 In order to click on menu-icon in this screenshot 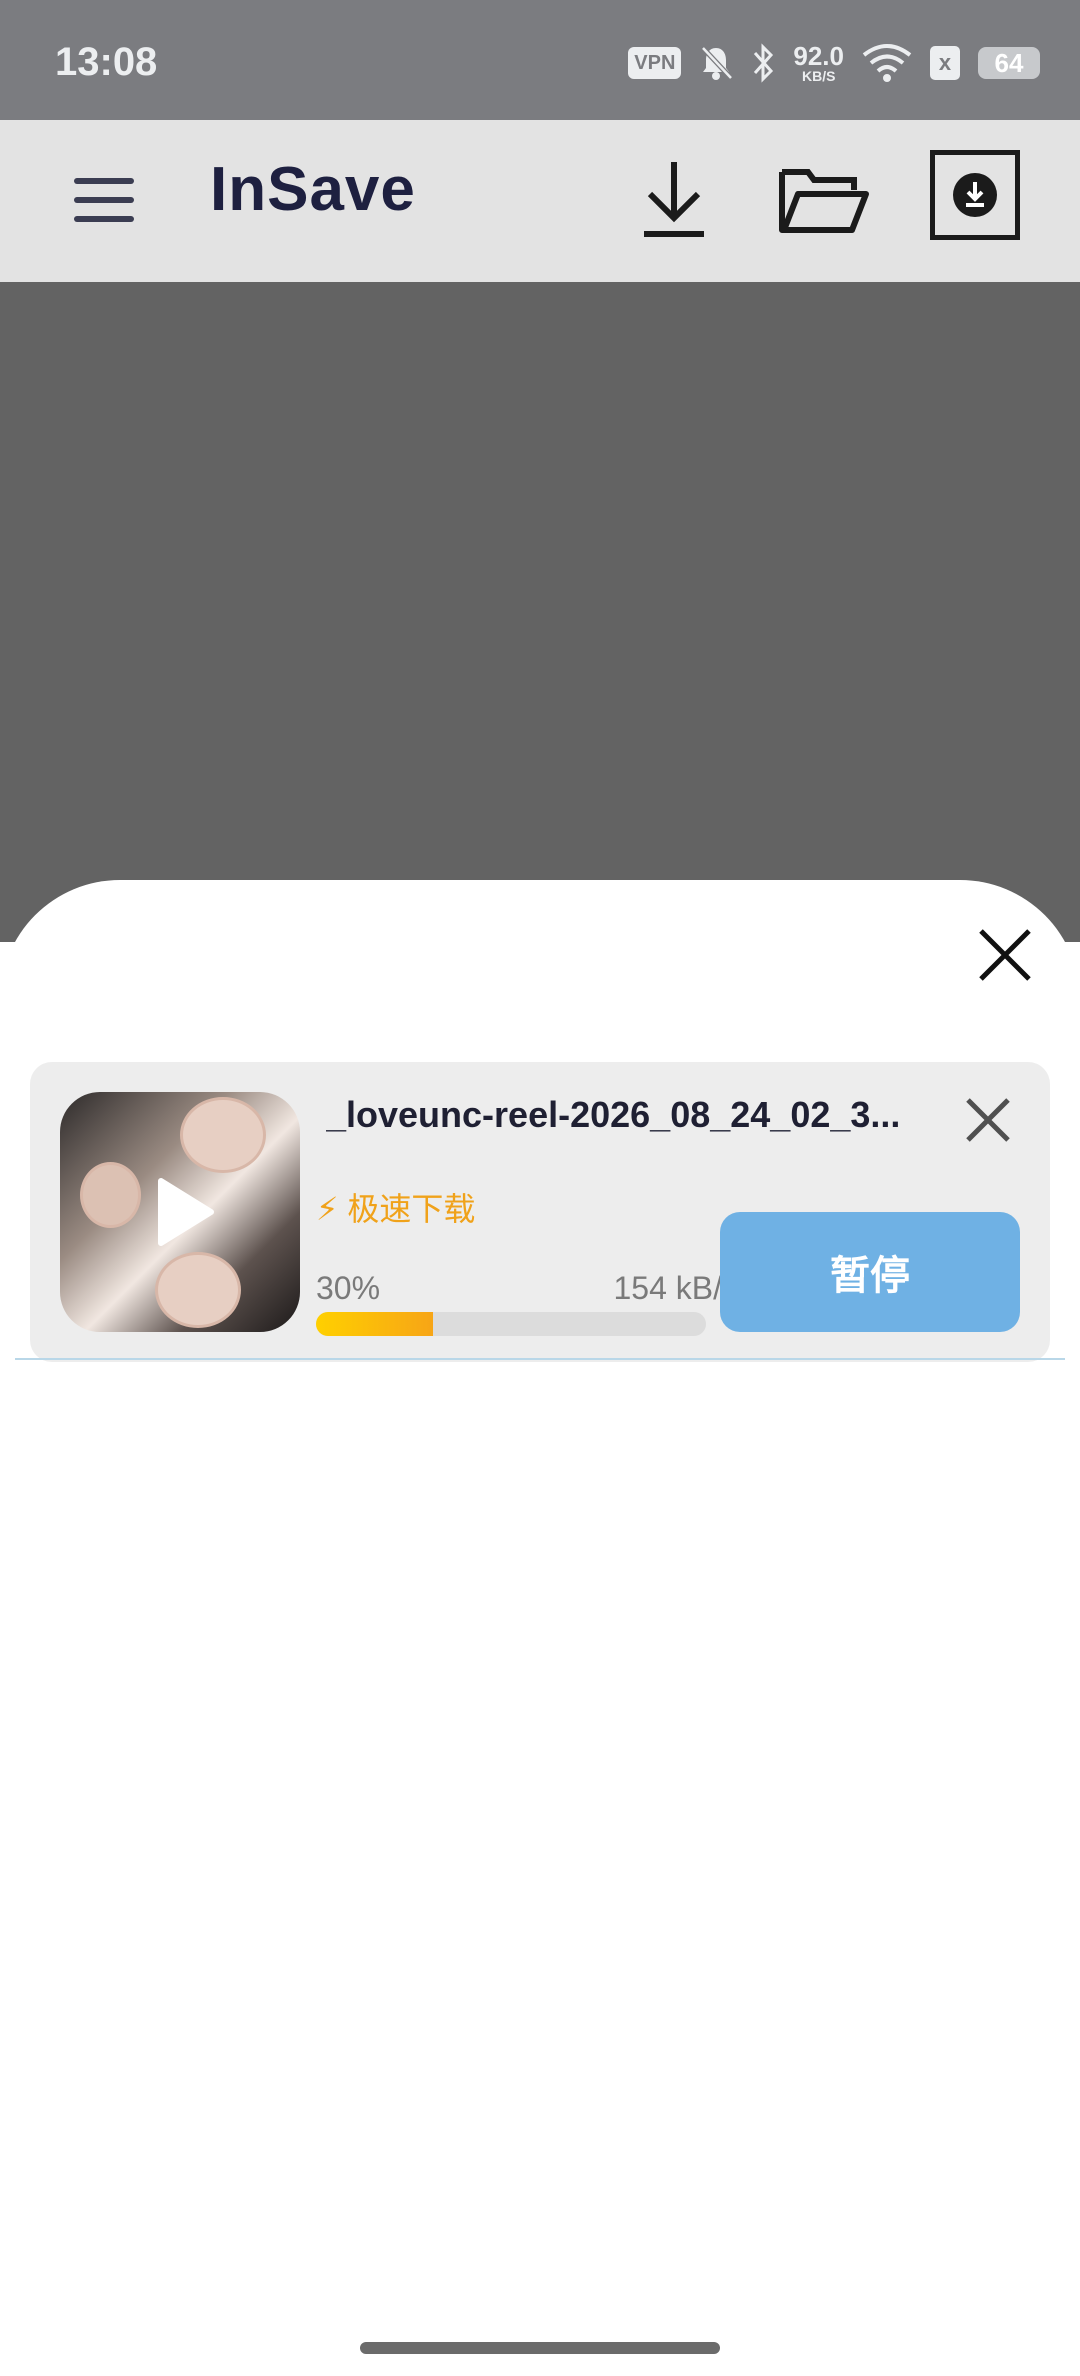, I will do `click(104, 200)`.